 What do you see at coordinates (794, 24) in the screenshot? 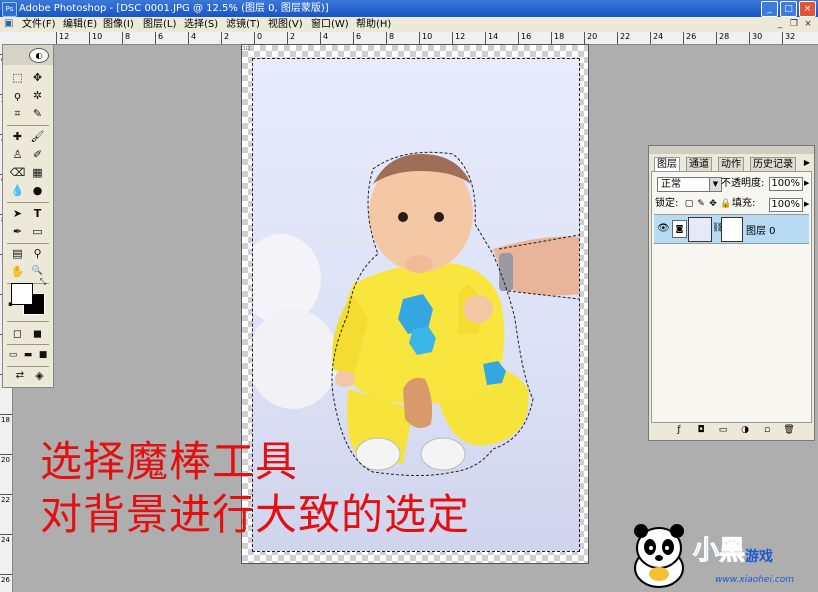
I see `doc-restore-icon: ❐` at bounding box center [794, 24].